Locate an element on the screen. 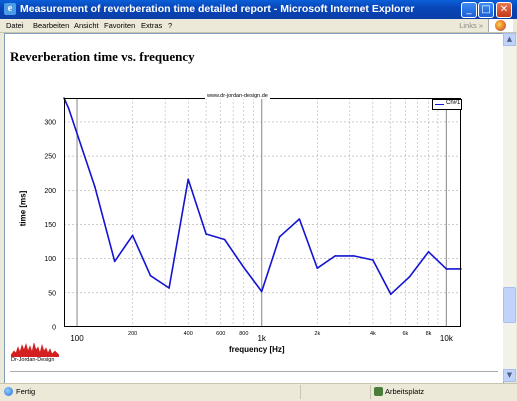  computer-zone-icon is located at coordinates (378, 391).